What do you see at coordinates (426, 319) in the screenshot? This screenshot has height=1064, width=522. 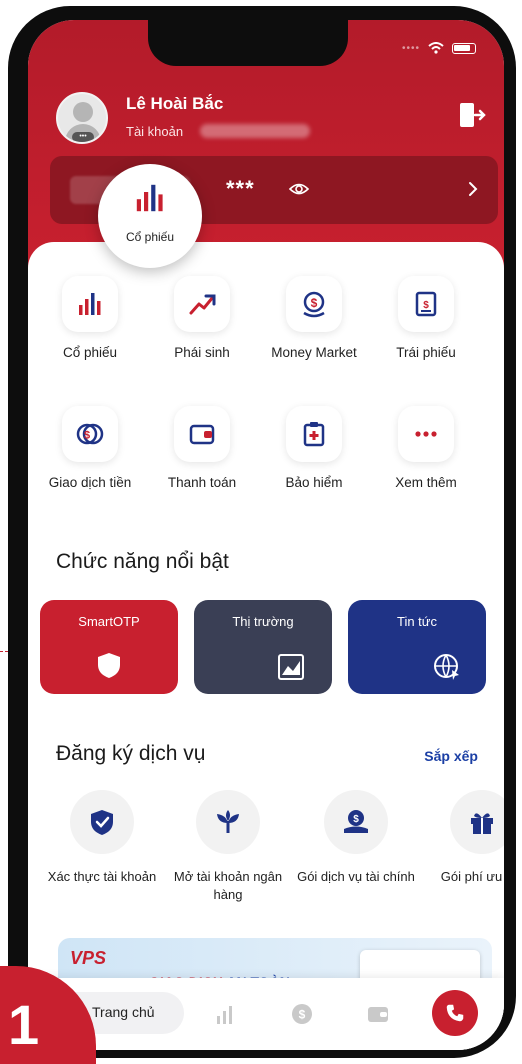 I see `menu-item-bonds: $ Trái phiếu` at bounding box center [426, 319].